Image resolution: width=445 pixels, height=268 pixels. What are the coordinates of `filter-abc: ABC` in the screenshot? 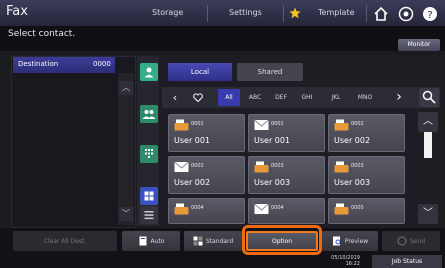 It's located at (255, 97).